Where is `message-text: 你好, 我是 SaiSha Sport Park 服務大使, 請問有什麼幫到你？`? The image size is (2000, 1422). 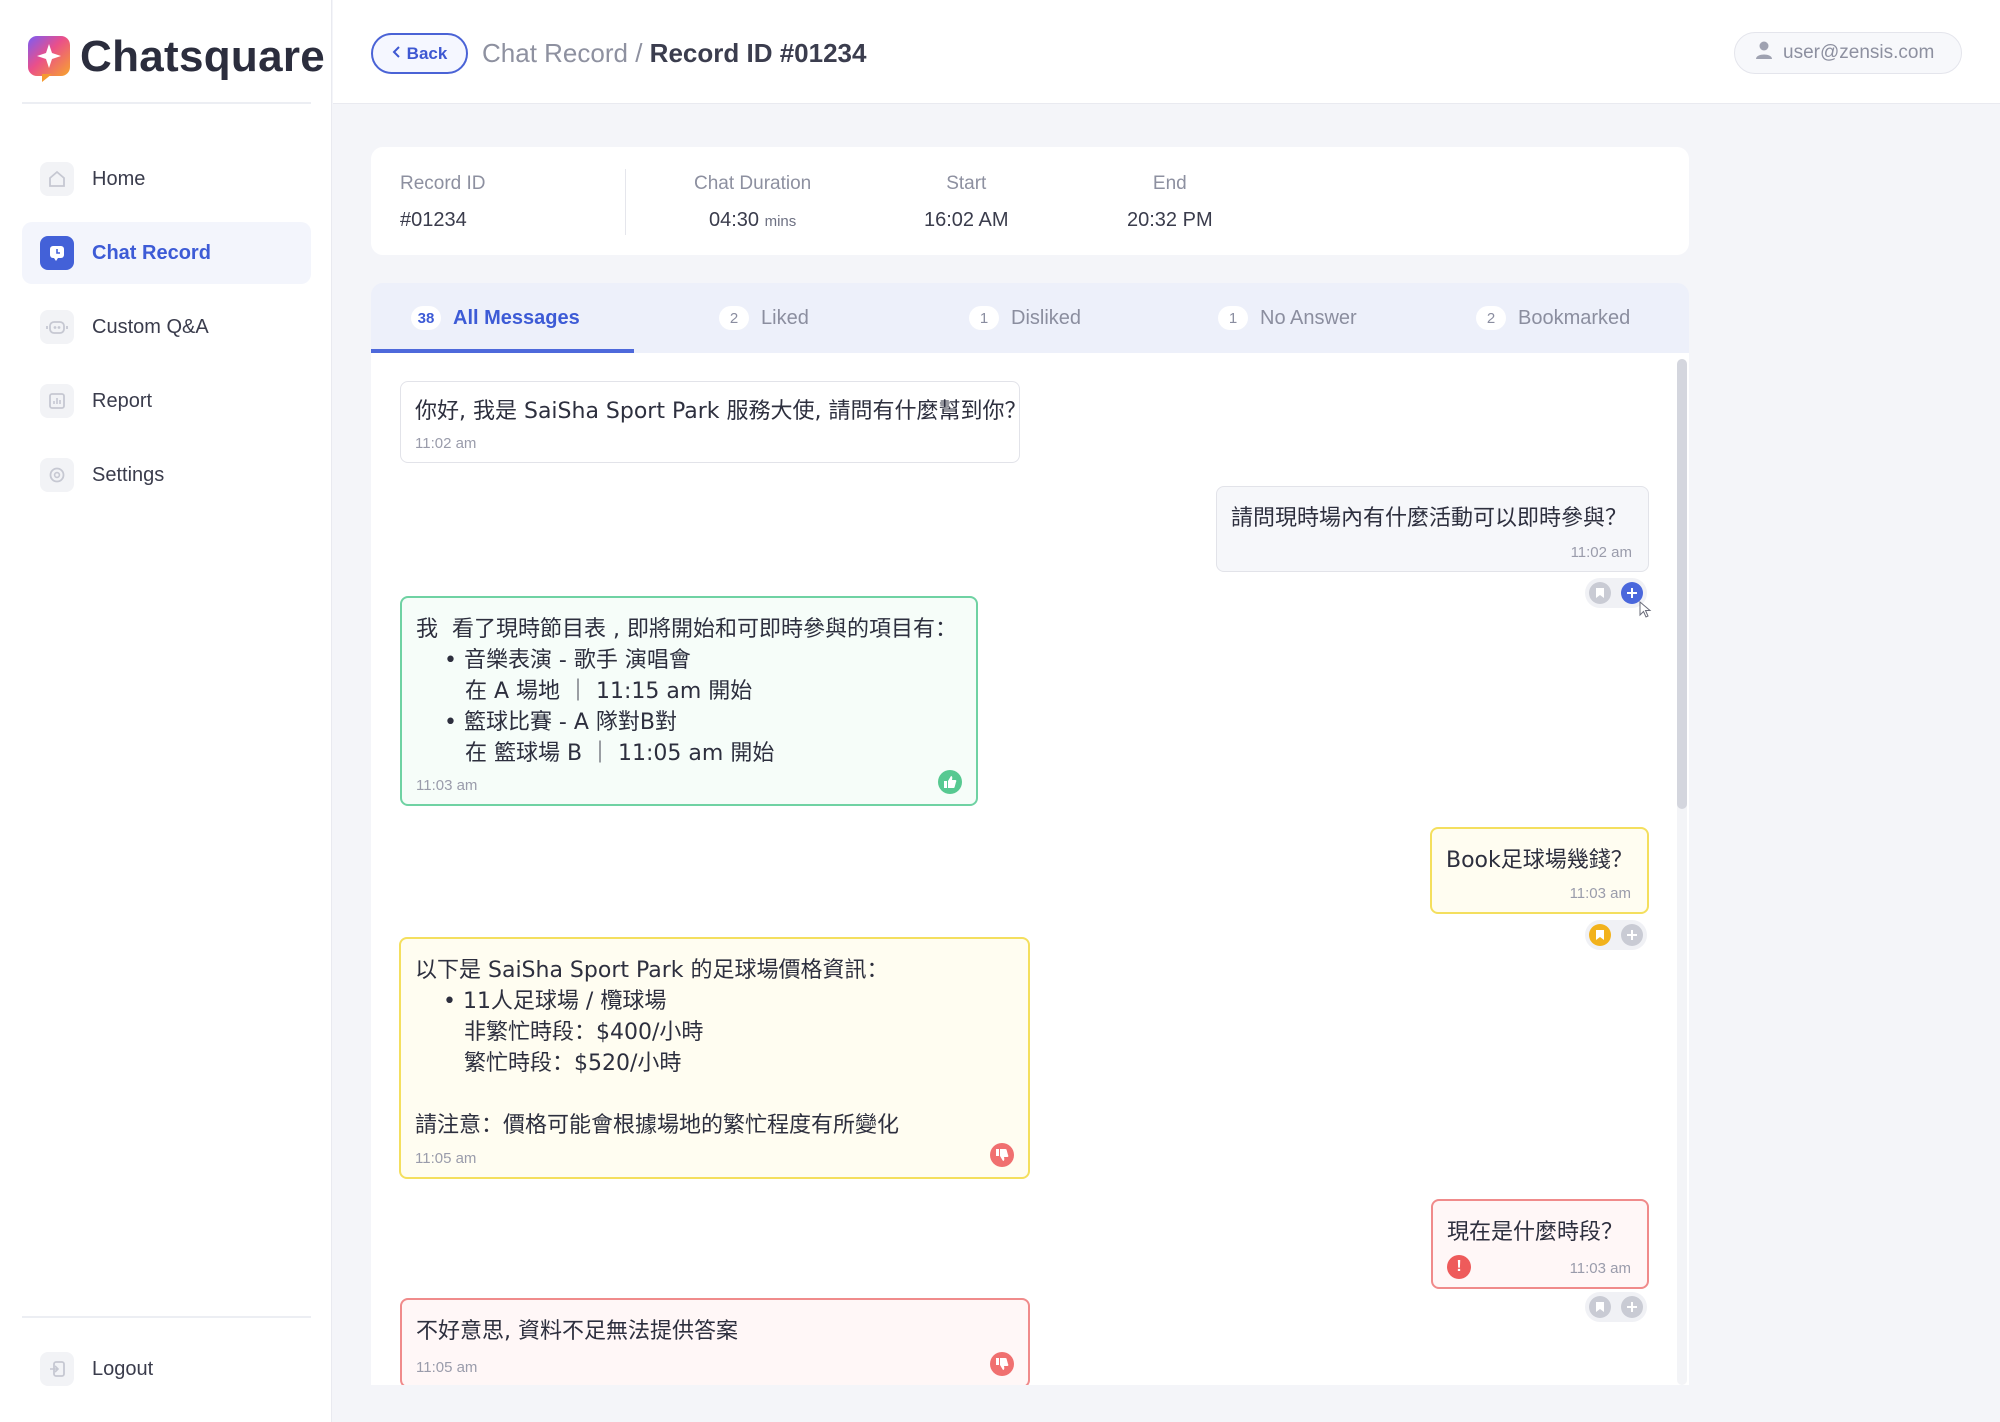
message-text: 你好, 我是 SaiSha Sport Park 服務大使, 請問有什麼幫到你？ is located at coordinates (721, 411).